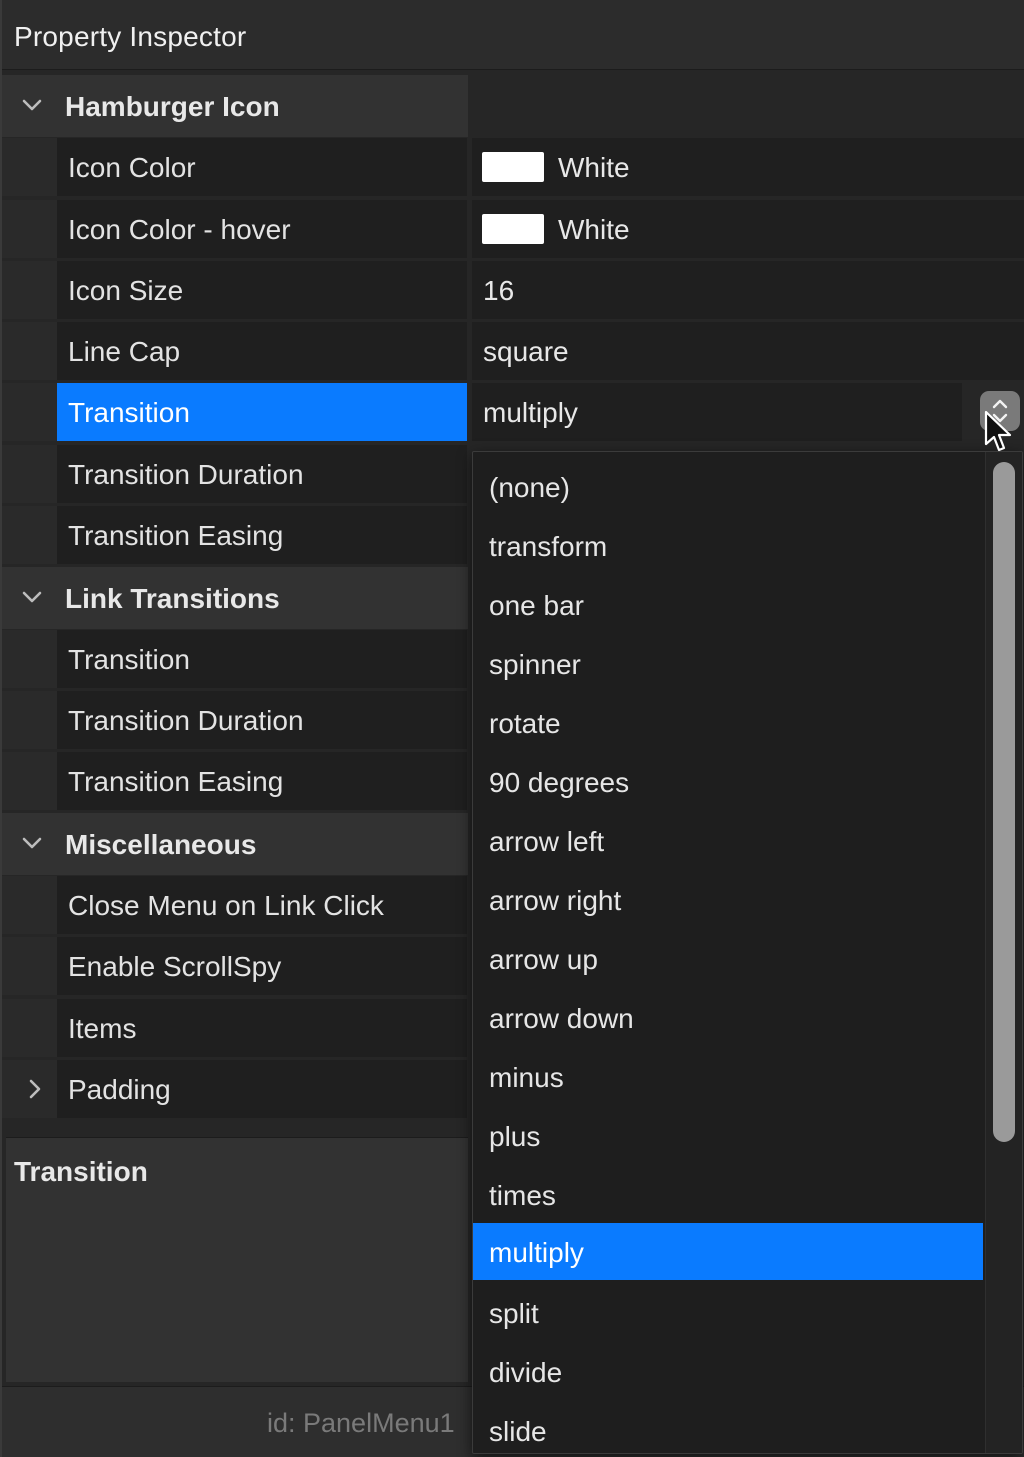  I want to click on dropdown-option: divide, so click(728, 1371).